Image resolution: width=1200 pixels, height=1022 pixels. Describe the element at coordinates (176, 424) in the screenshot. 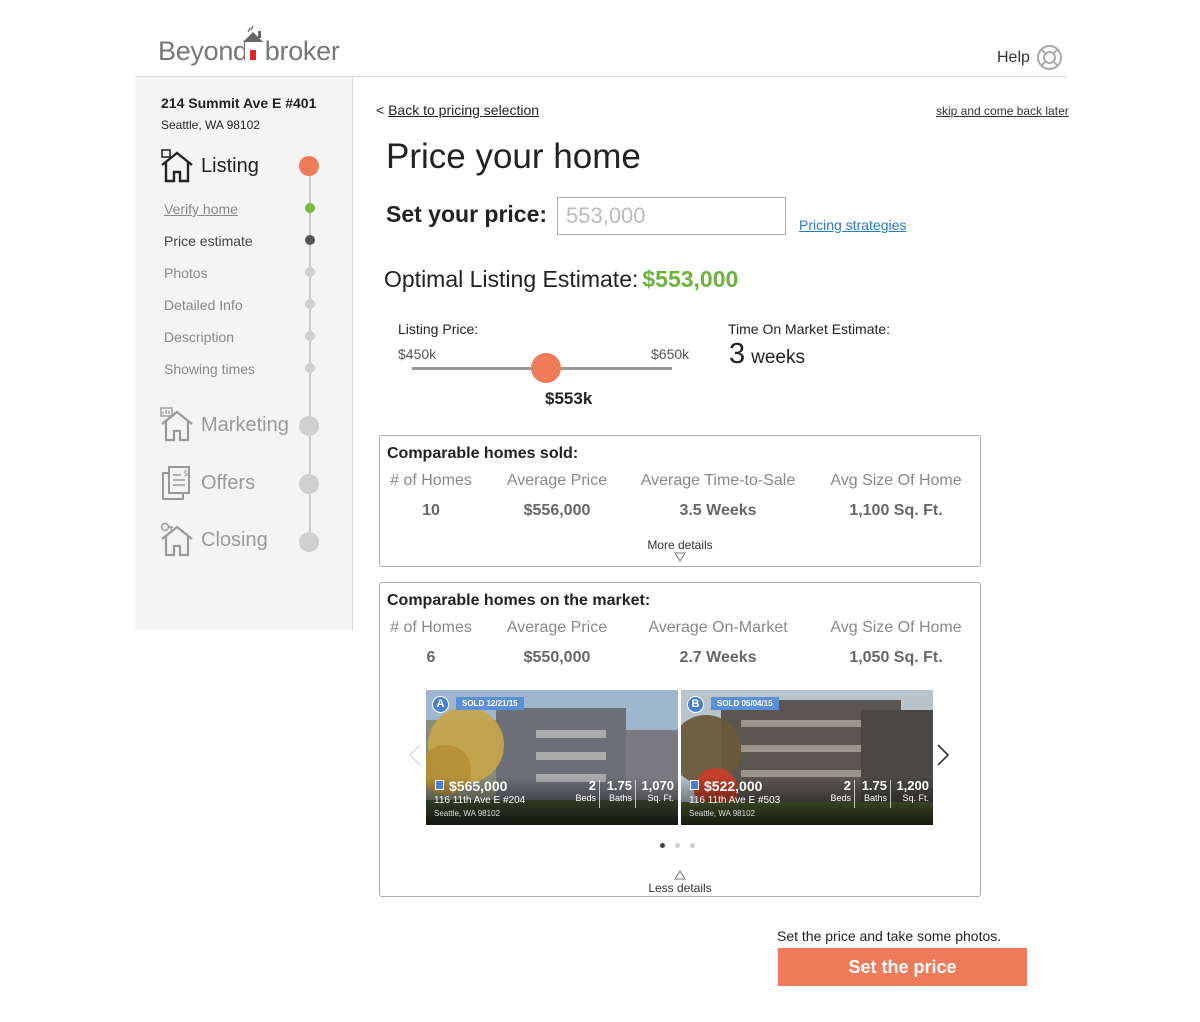

I see `marketing-house-icon` at that location.